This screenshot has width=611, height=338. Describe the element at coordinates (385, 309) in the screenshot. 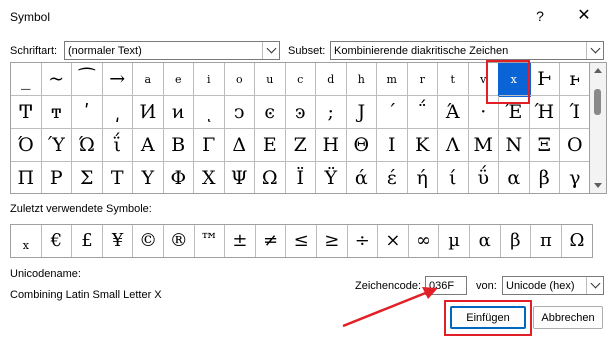

I see `arrow-shaft` at that location.